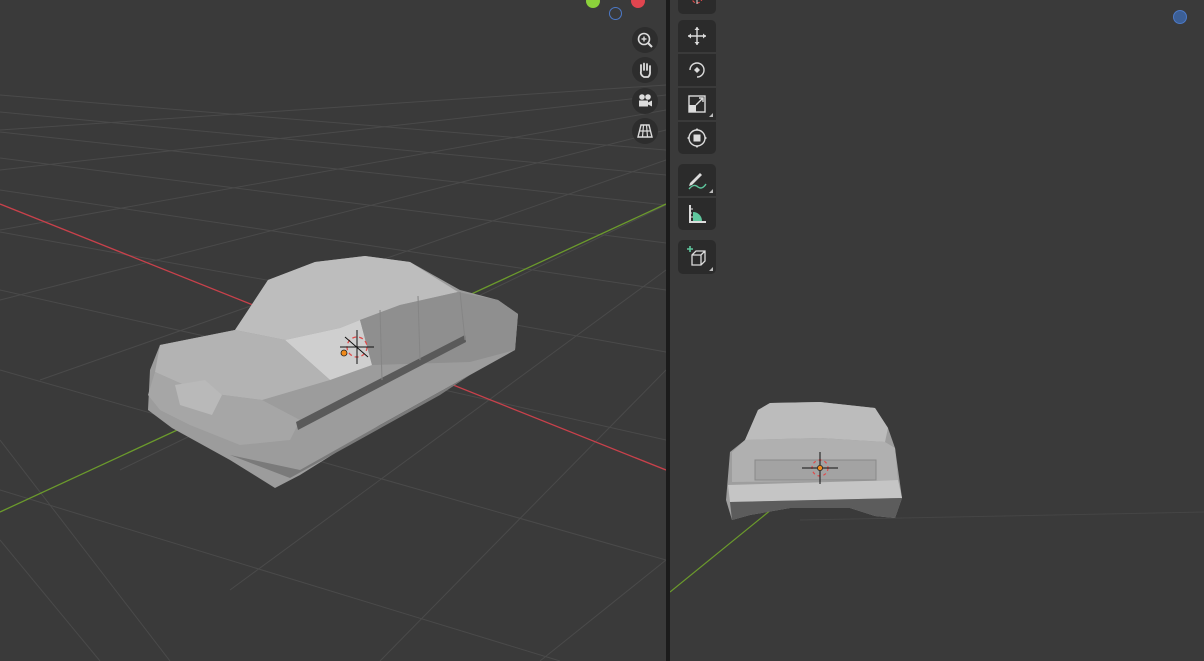 This screenshot has width=1204, height=661. I want to click on annotate-icon, so click(697, 181).